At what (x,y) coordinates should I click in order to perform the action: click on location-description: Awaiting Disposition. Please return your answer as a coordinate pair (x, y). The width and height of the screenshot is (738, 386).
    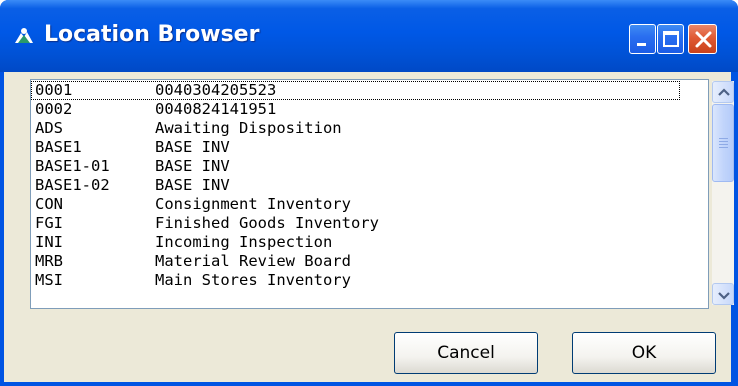
    Looking at the image, I should click on (248, 128).